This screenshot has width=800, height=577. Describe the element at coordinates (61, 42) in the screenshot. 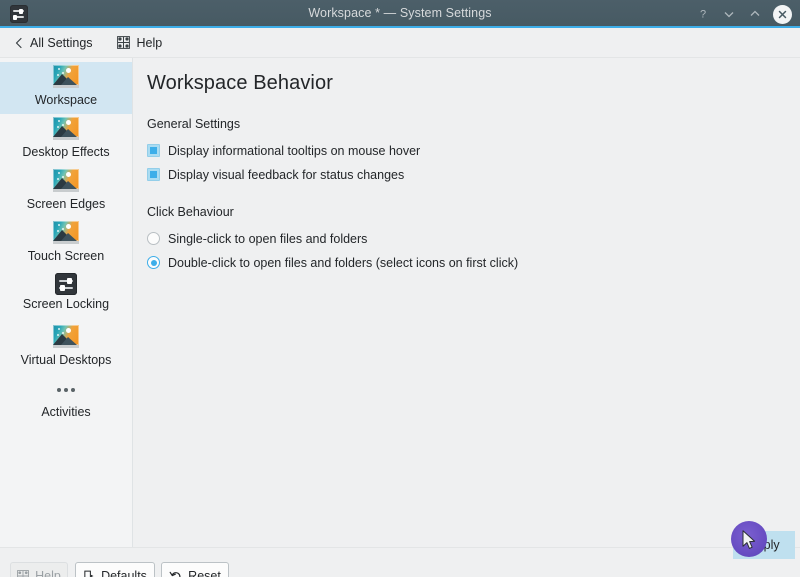

I see `all-settings-label: All Settings` at that location.